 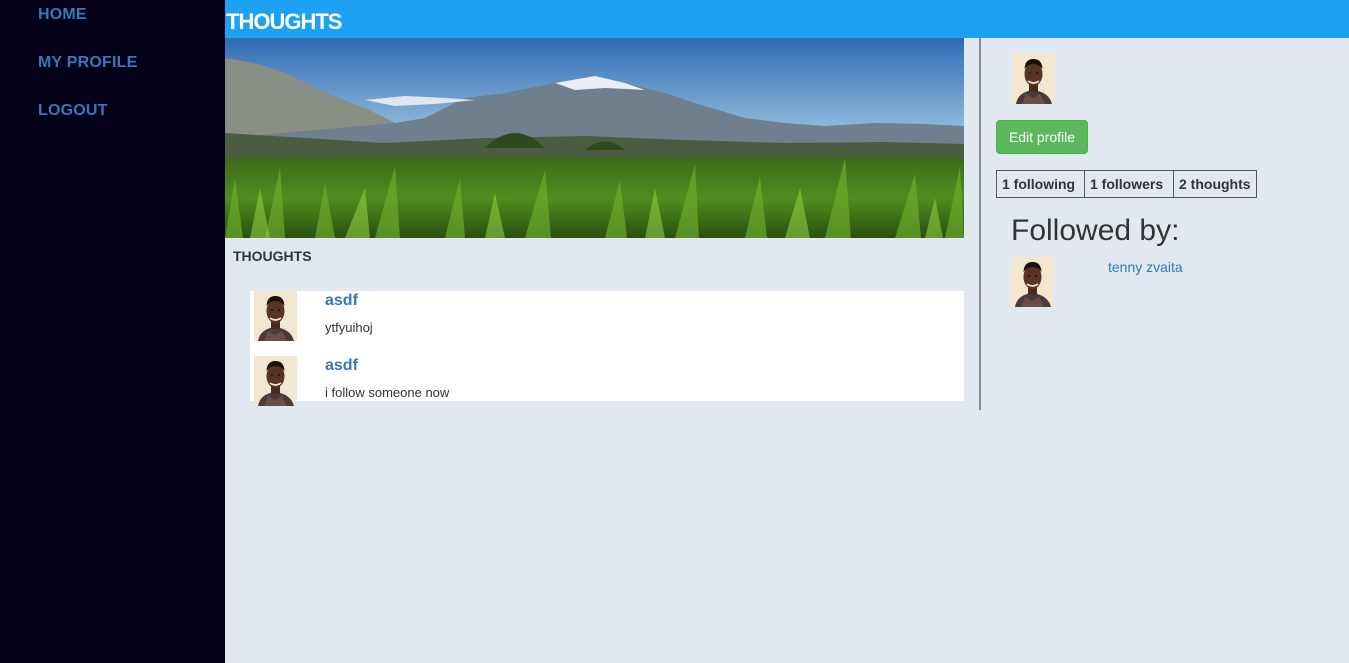 What do you see at coordinates (1042, 137) in the screenshot?
I see `edit-profile-button: Edit profile` at bounding box center [1042, 137].